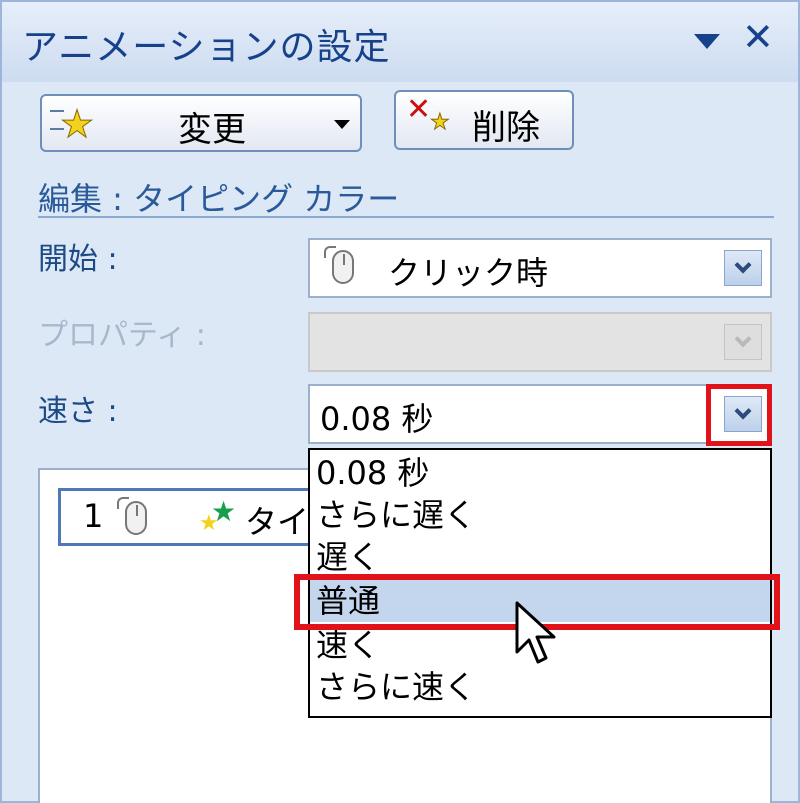 The image size is (800, 803). I want to click on change-button: ★ 変更, so click(201, 123).